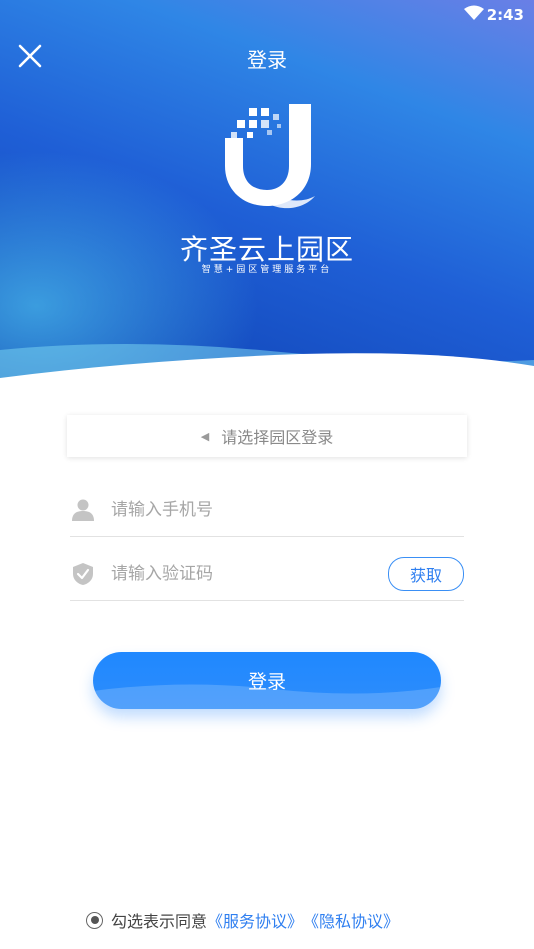 The image size is (534, 949). I want to click on park-select-dropdown: ◀ 请选择园区登录, so click(267, 436).